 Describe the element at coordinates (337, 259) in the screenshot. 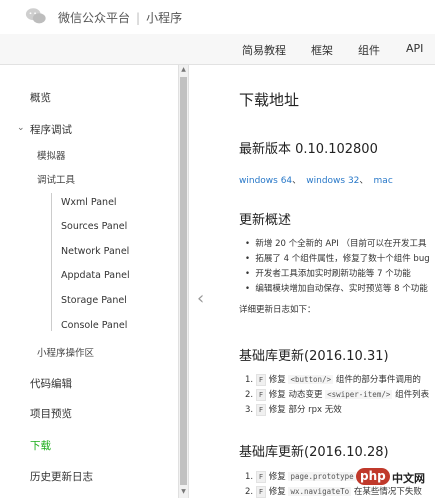

I see `overview-item: • 拓展了 4 个组件属性，修复了数十个组件 bug` at that location.